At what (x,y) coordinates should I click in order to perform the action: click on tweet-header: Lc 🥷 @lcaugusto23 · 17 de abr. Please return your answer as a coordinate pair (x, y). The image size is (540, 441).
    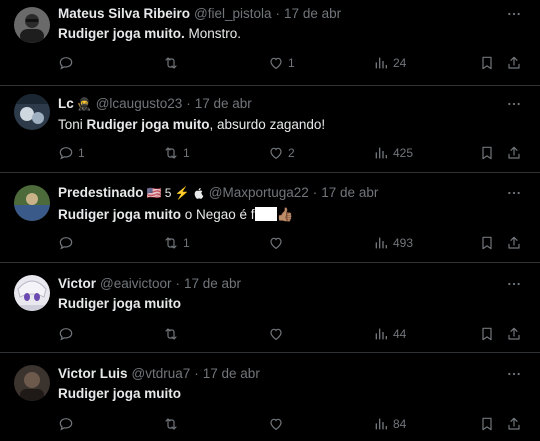
    Looking at the image, I should click on (279, 104).